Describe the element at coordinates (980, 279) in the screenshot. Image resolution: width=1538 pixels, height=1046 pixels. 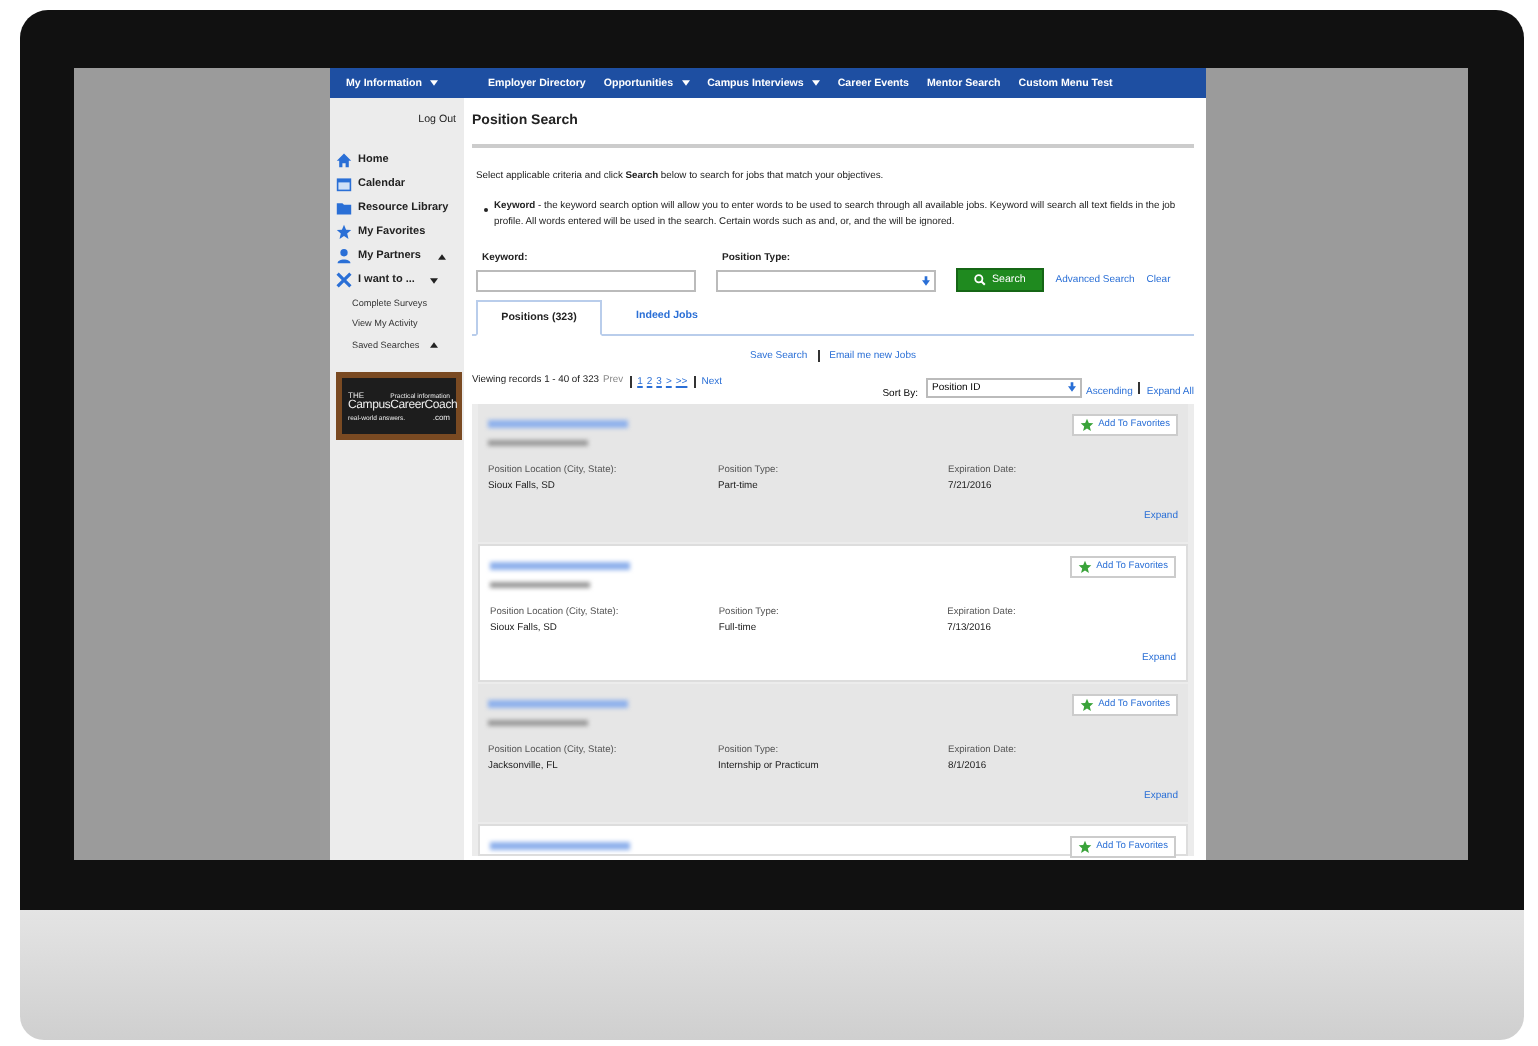
I see `search-icon` at that location.